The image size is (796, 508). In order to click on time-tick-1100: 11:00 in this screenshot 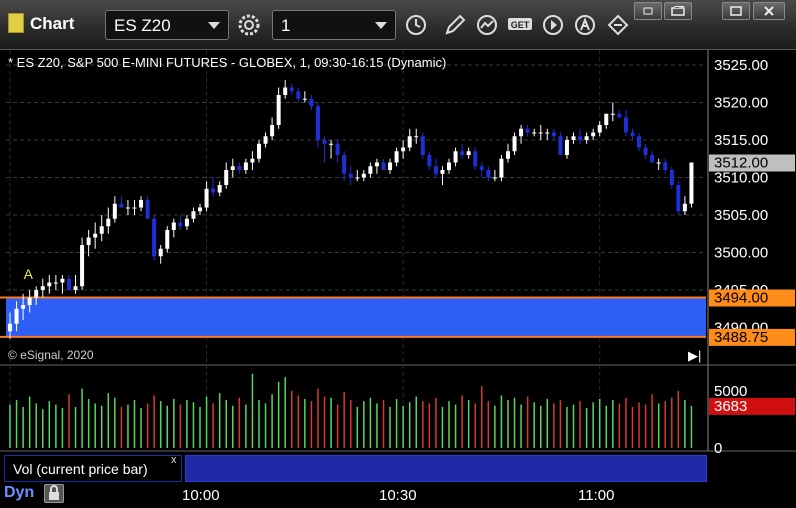, I will do `click(596, 495)`.